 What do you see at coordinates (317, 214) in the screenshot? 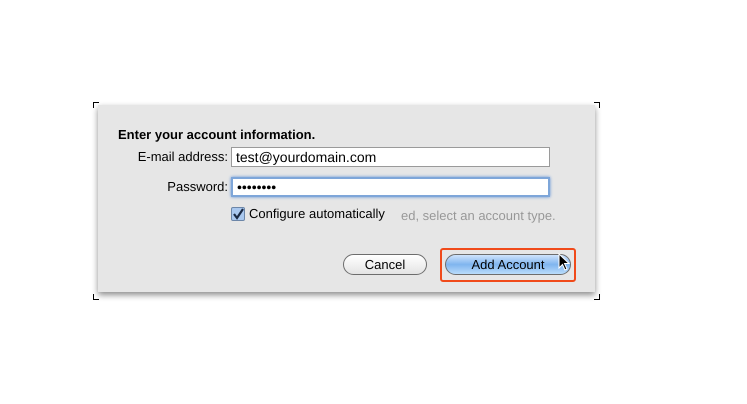
I see `checkbox-label: Configure automatically` at bounding box center [317, 214].